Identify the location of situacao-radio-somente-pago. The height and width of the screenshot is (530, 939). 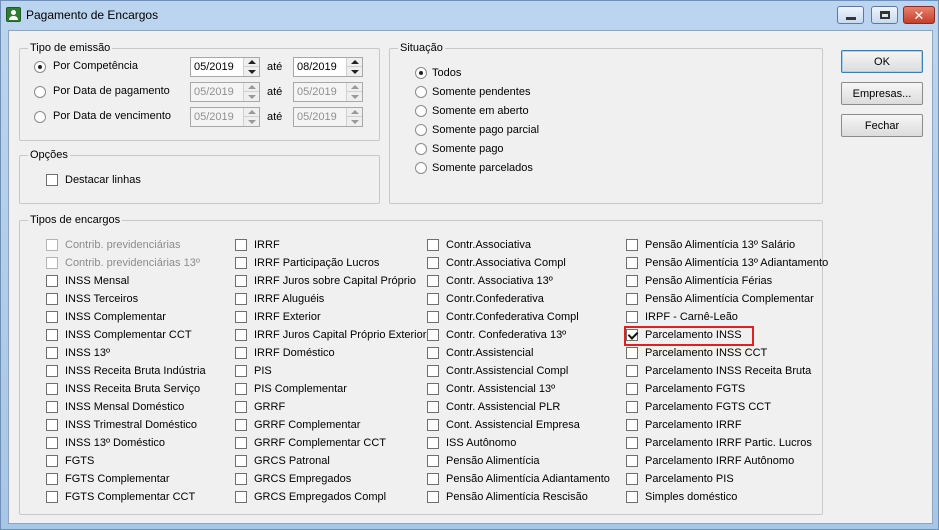
(421, 149).